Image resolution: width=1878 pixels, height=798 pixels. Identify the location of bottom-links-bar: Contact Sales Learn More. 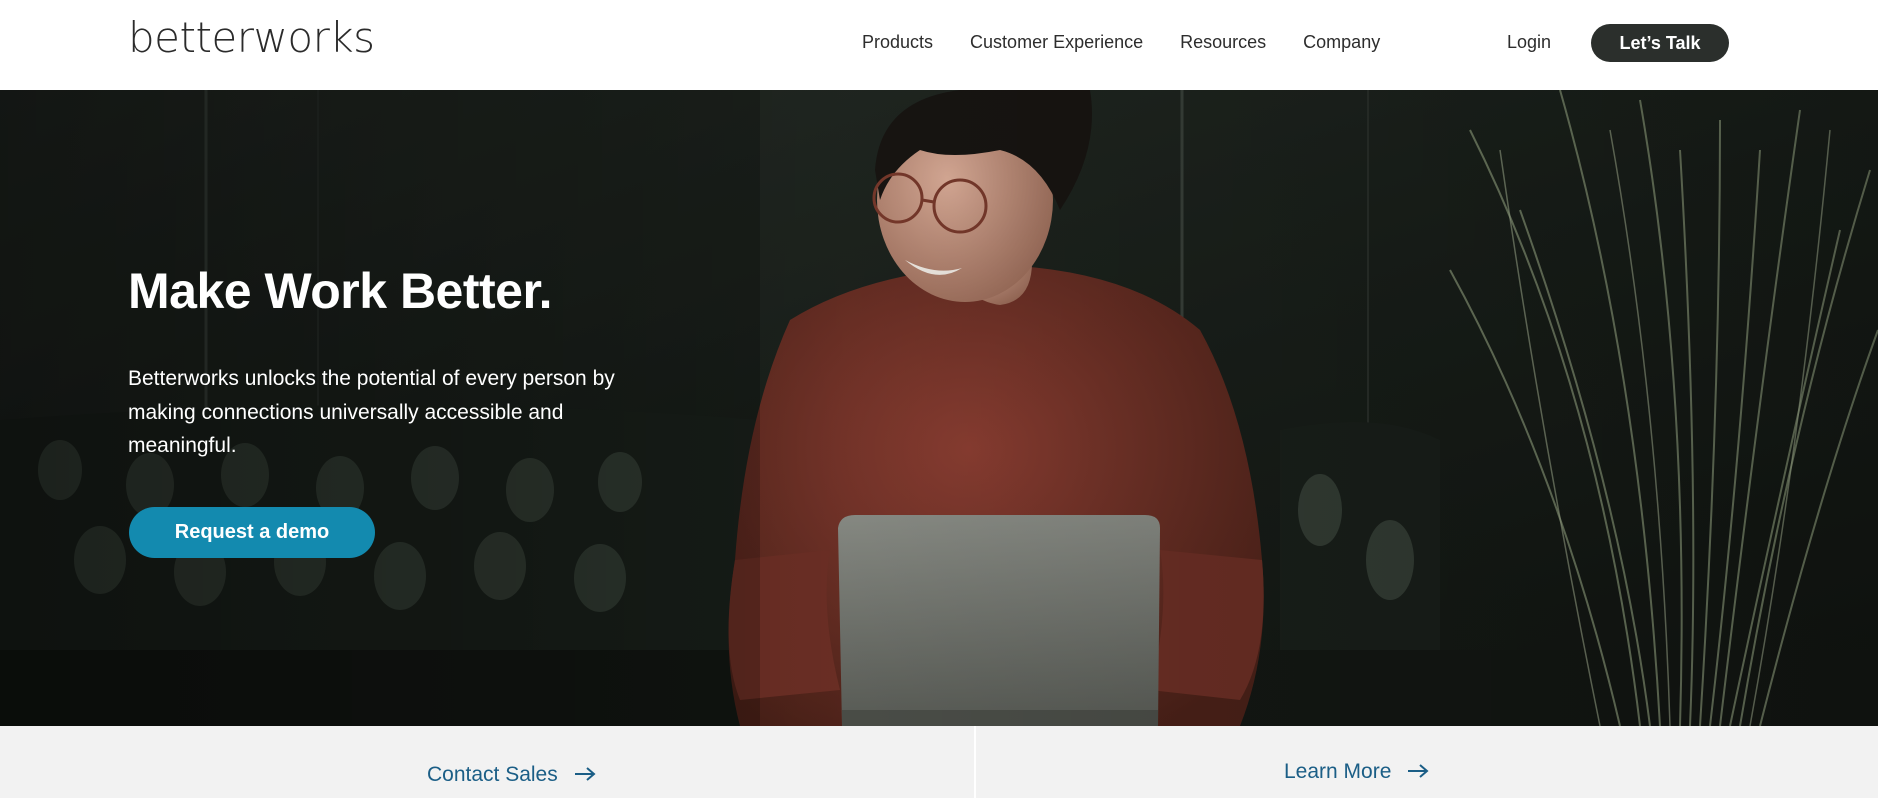
(939, 762).